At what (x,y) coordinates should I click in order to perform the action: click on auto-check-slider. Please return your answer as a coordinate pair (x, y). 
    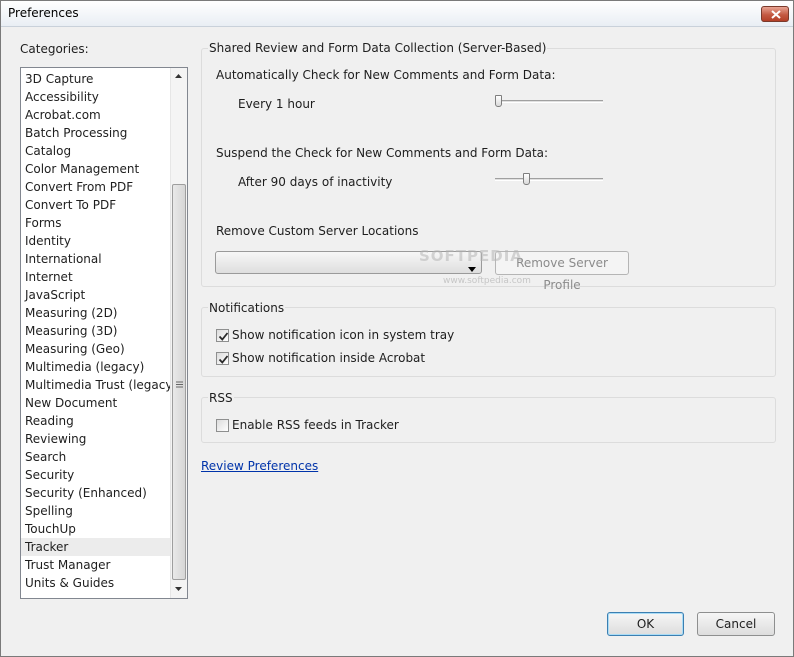
    Looking at the image, I should click on (549, 102).